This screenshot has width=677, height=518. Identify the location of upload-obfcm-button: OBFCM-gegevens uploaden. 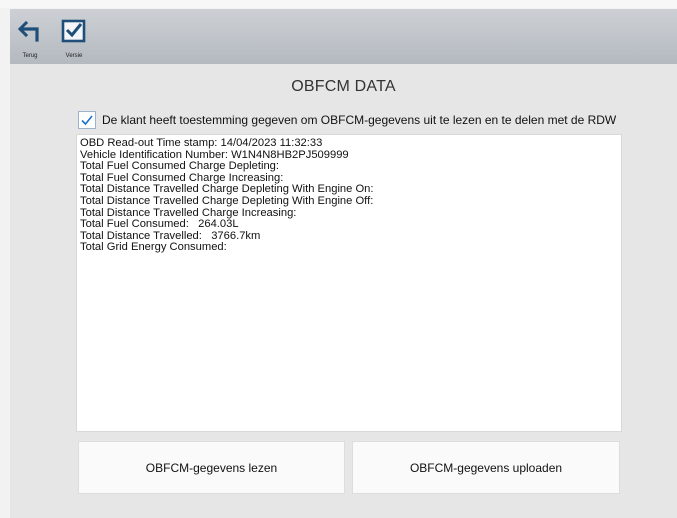
(486, 467).